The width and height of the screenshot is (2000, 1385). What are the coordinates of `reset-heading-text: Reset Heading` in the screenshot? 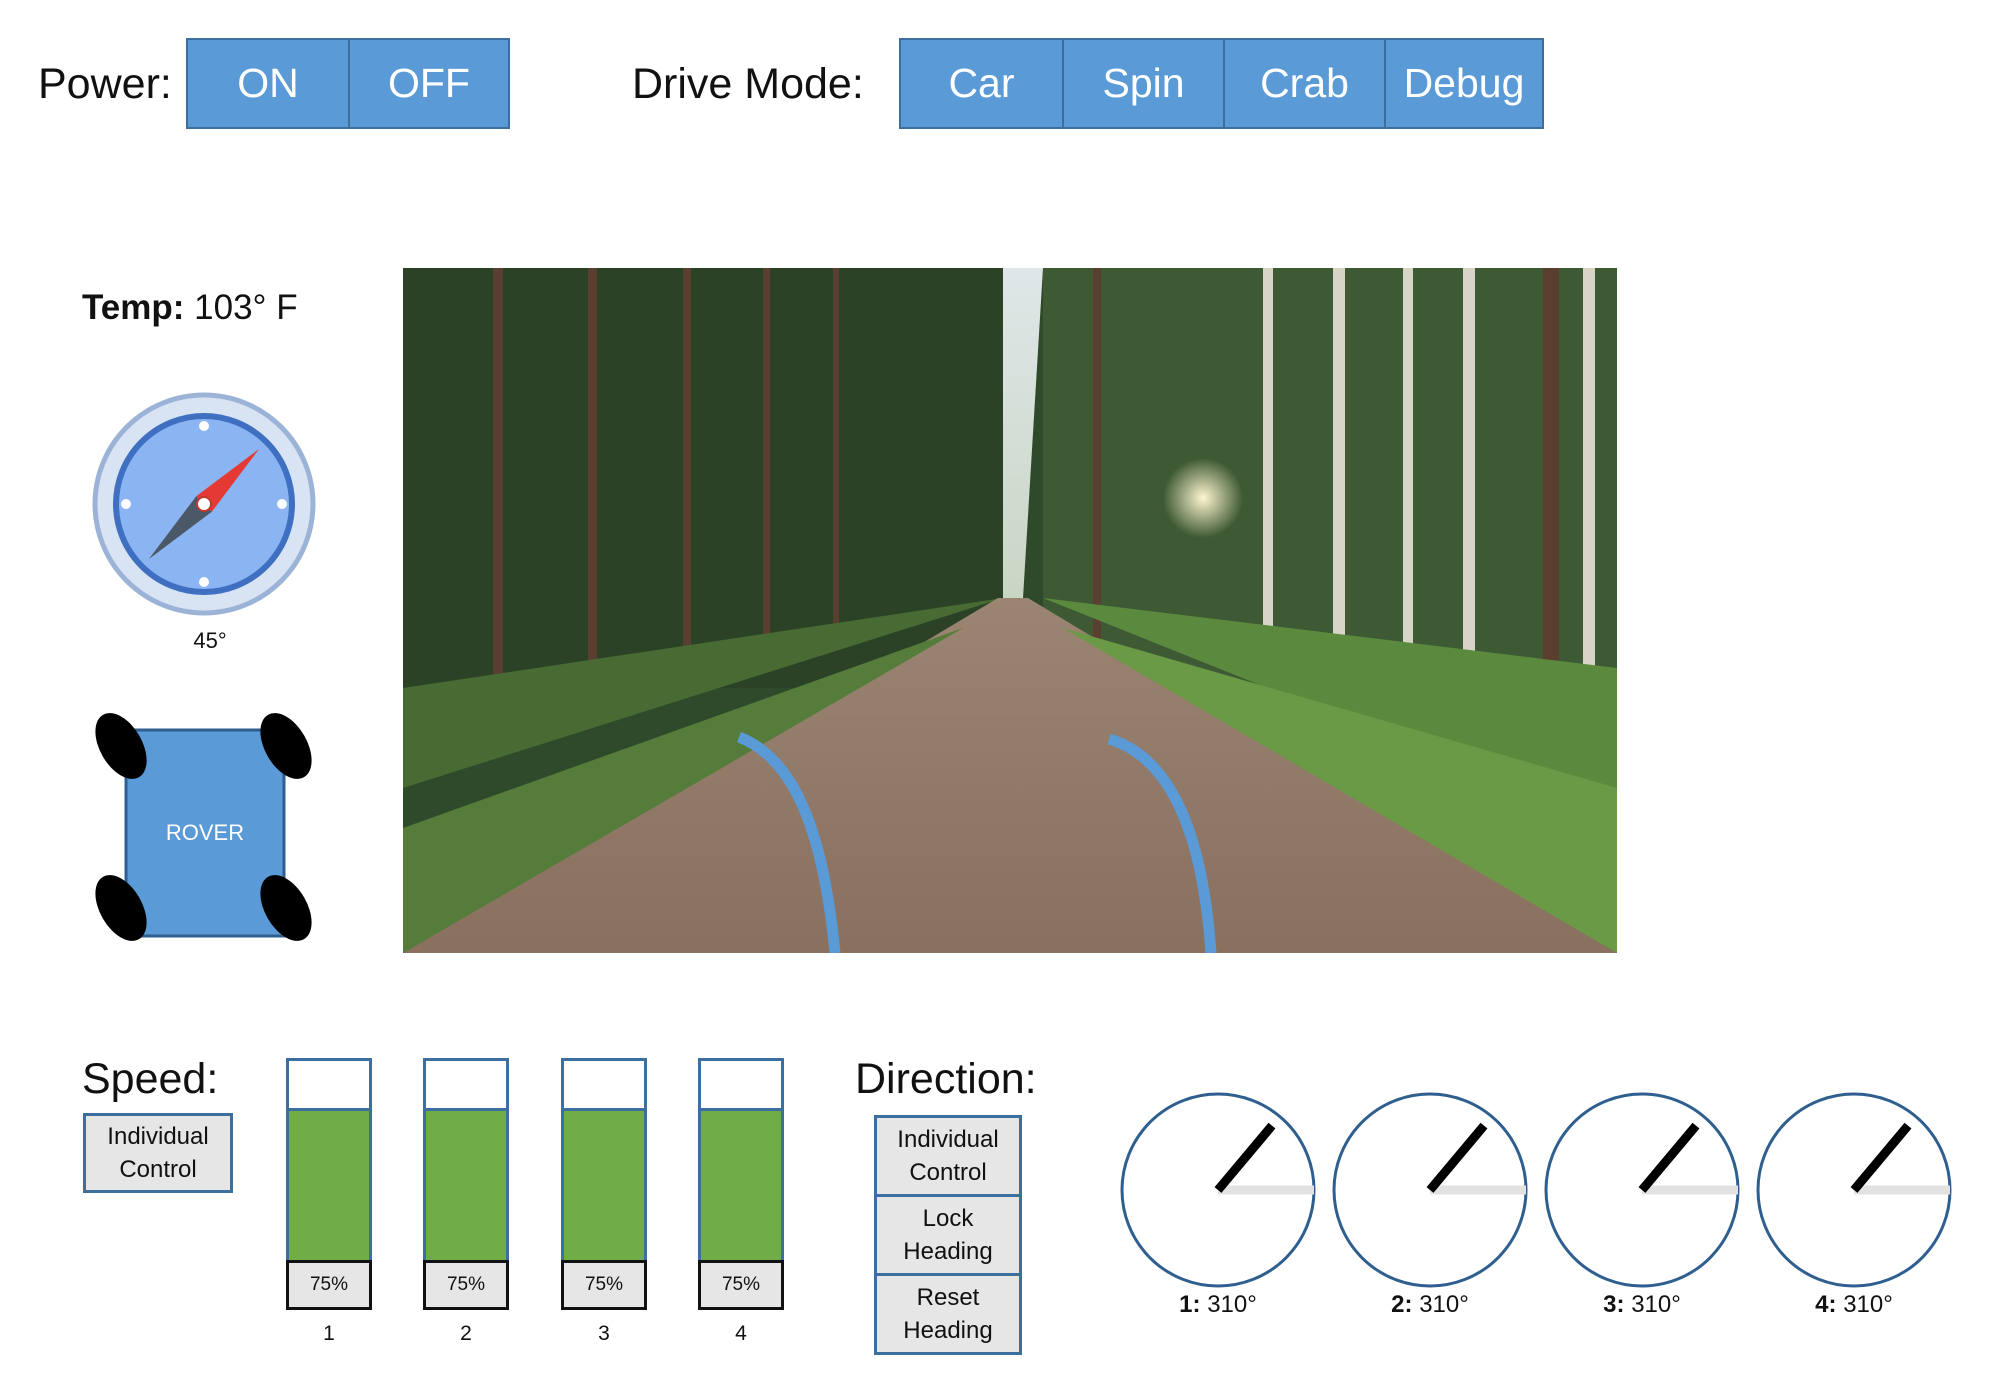 It's located at (947, 1314).